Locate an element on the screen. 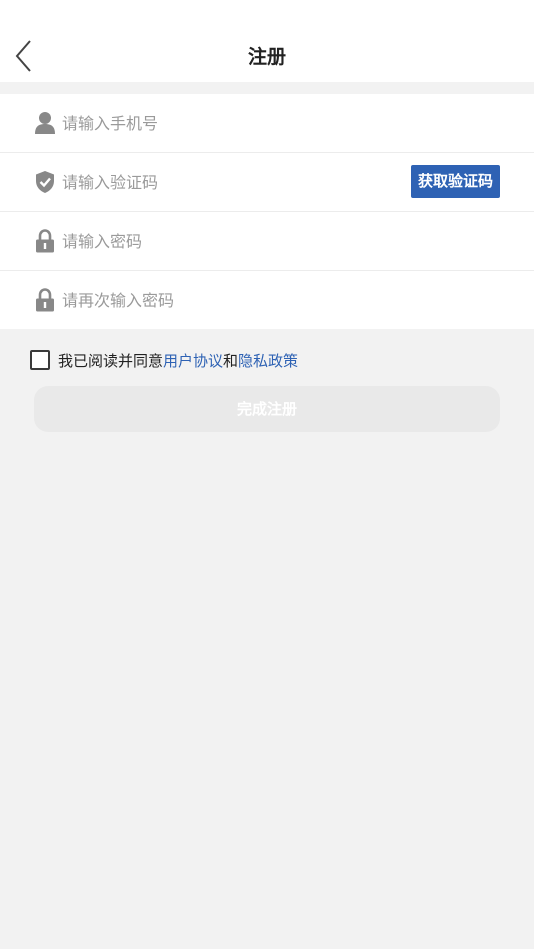 The image size is (534, 949). agreement-joiner: 和 is located at coordinates (231, 360).